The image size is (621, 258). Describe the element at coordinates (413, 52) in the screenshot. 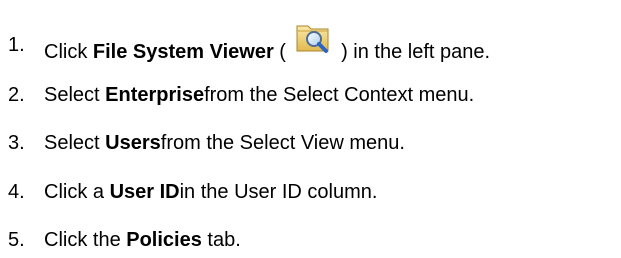

I see `step-suffix: ) in the left pane.` at that location.